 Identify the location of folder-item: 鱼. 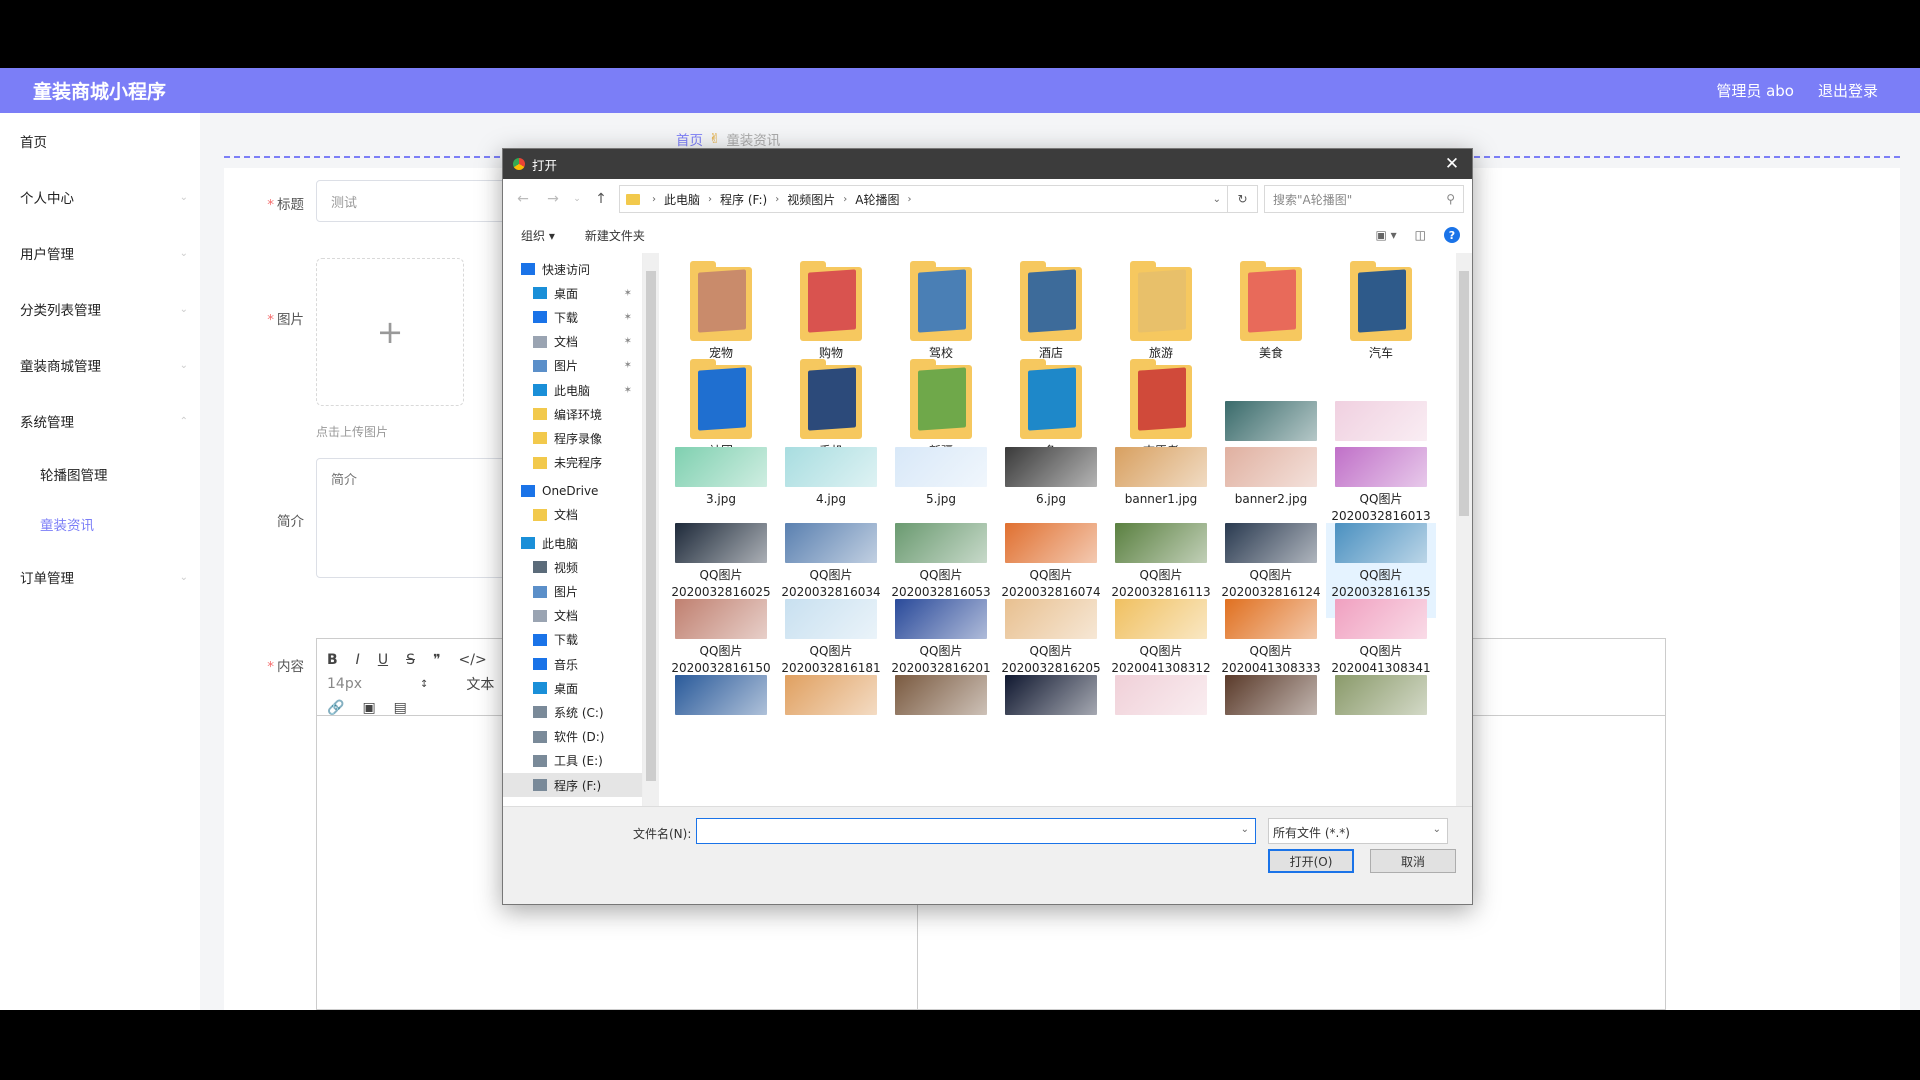
(1051, 409).